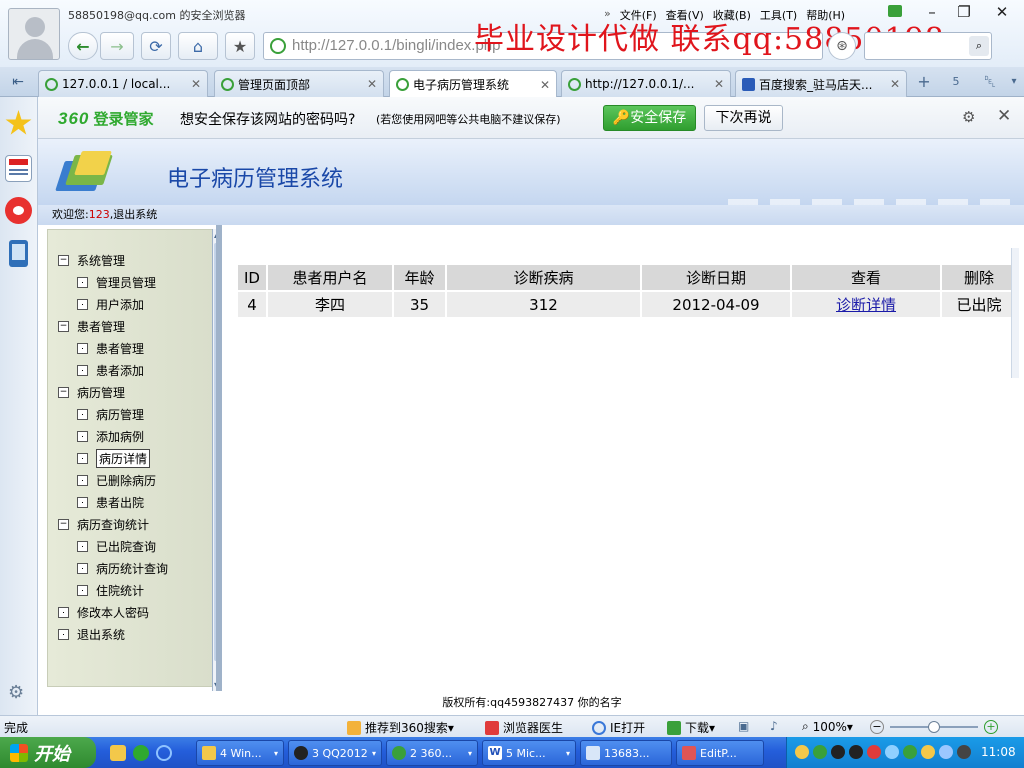 The image size is (1024, 768). What do you see at coordinates (524, 727) in the screenshot?
I see `browser-doctor-button: 浏览器医生` at bounding box center [524, 727].